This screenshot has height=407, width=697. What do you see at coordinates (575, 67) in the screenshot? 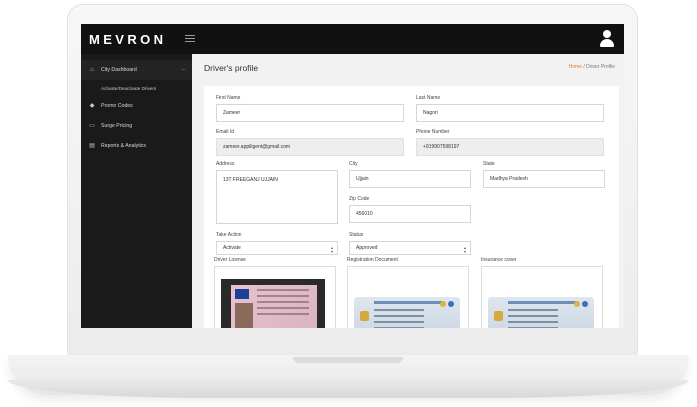
I see `breadcrumb-home-link: Home` at bounding box center [575, 67].